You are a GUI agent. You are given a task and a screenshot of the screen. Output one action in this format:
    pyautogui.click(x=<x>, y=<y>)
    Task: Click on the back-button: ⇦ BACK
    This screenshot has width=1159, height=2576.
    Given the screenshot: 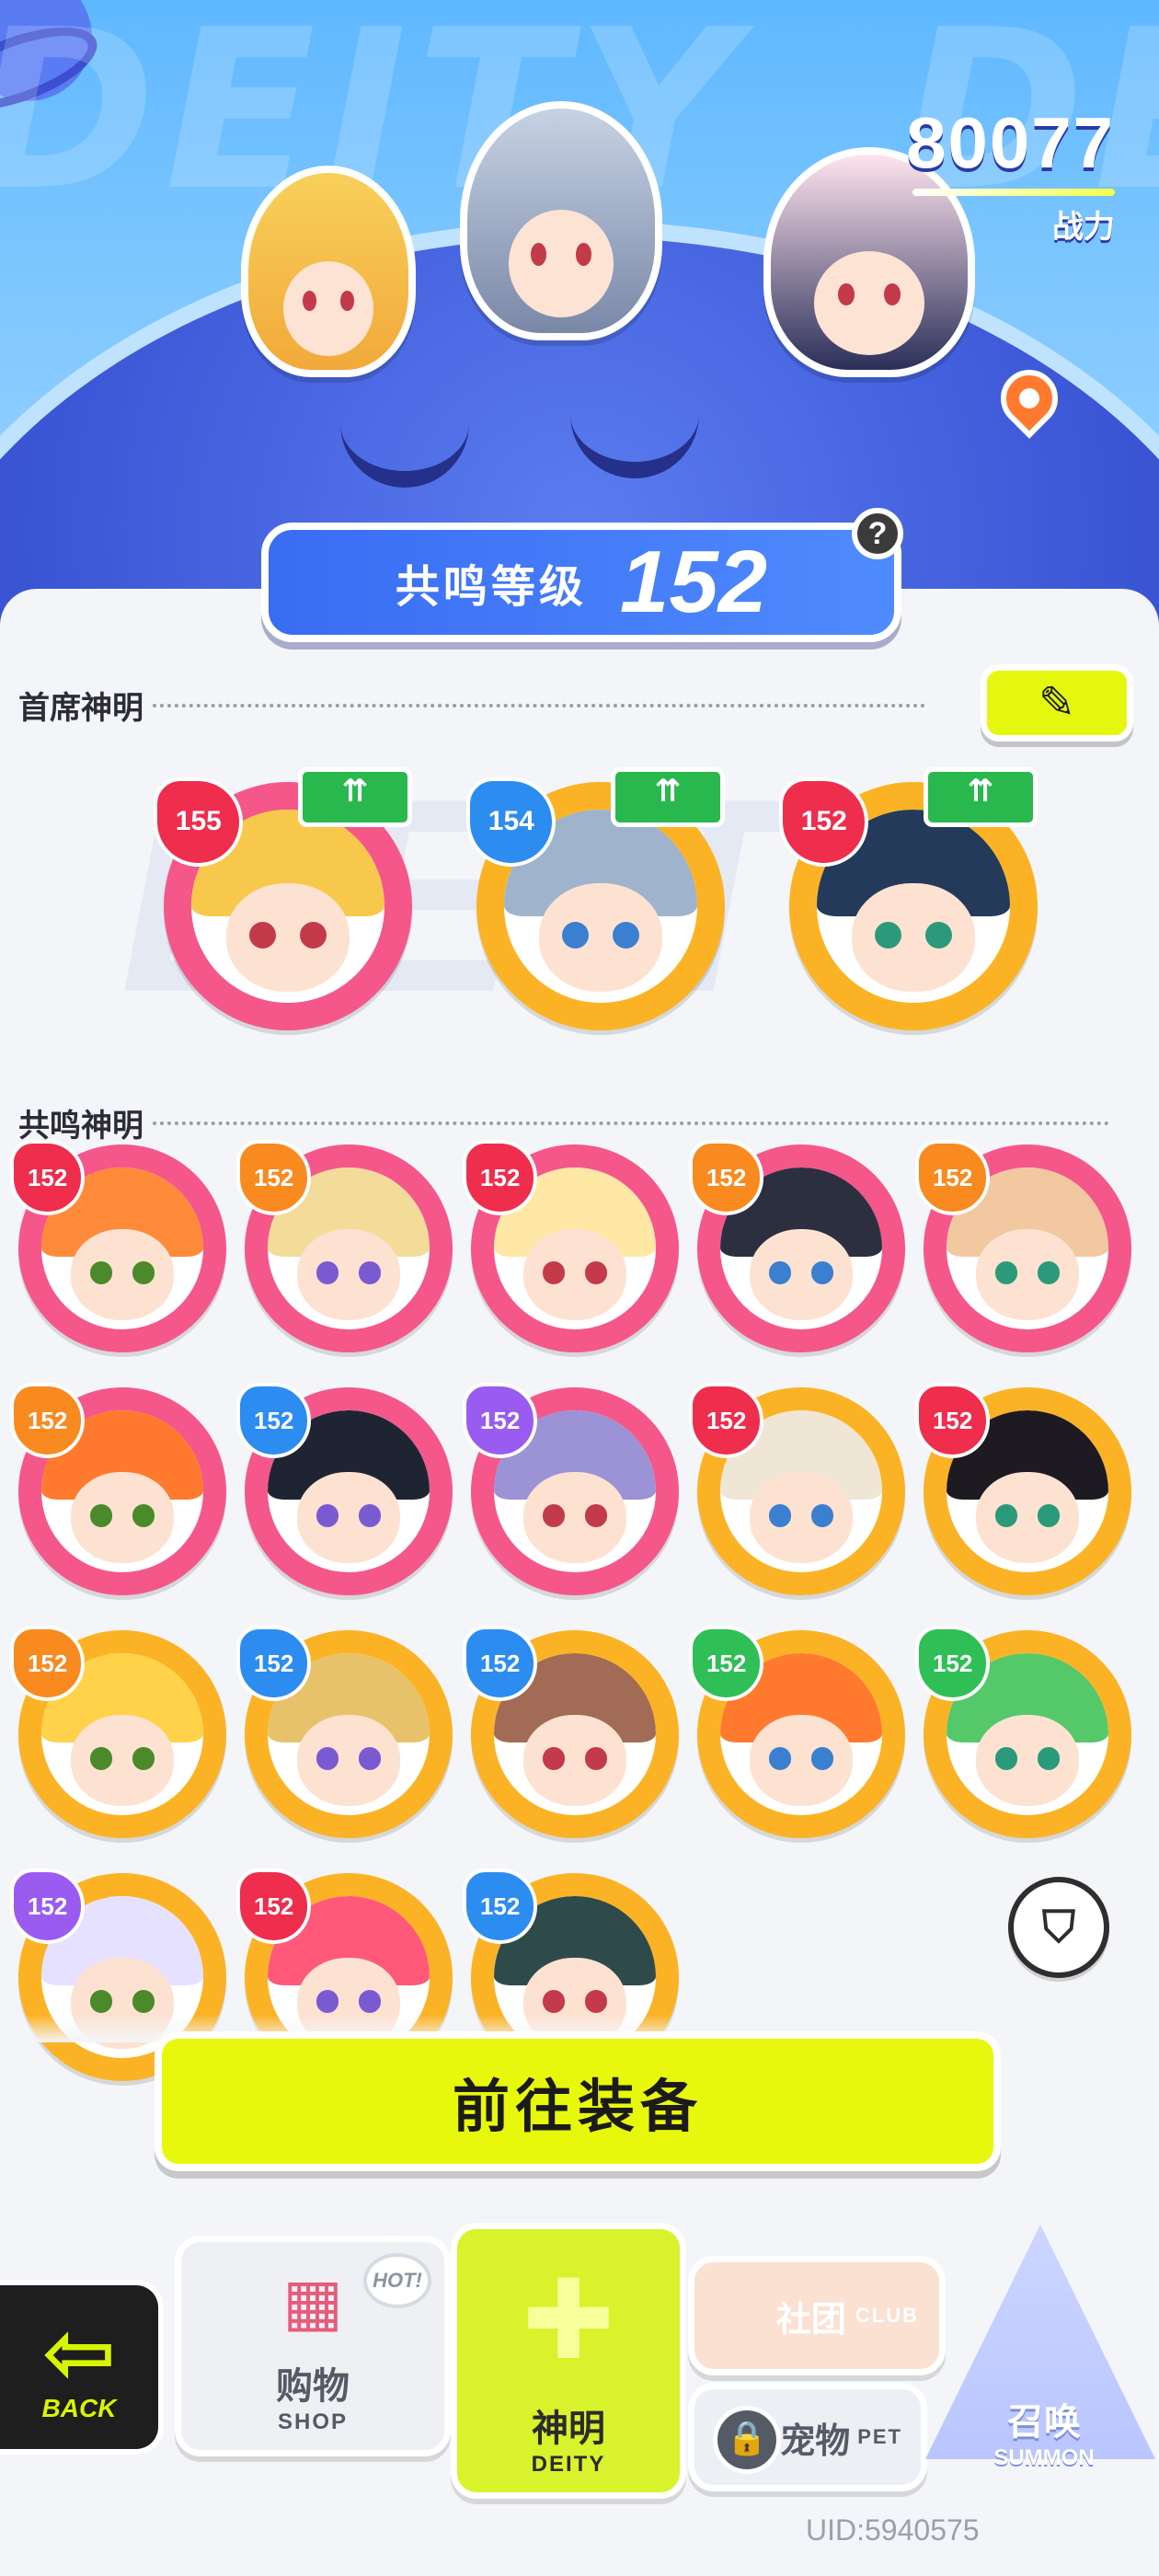 What is the action you would take?
    pyautogui.click(x=82, y=2367)
    